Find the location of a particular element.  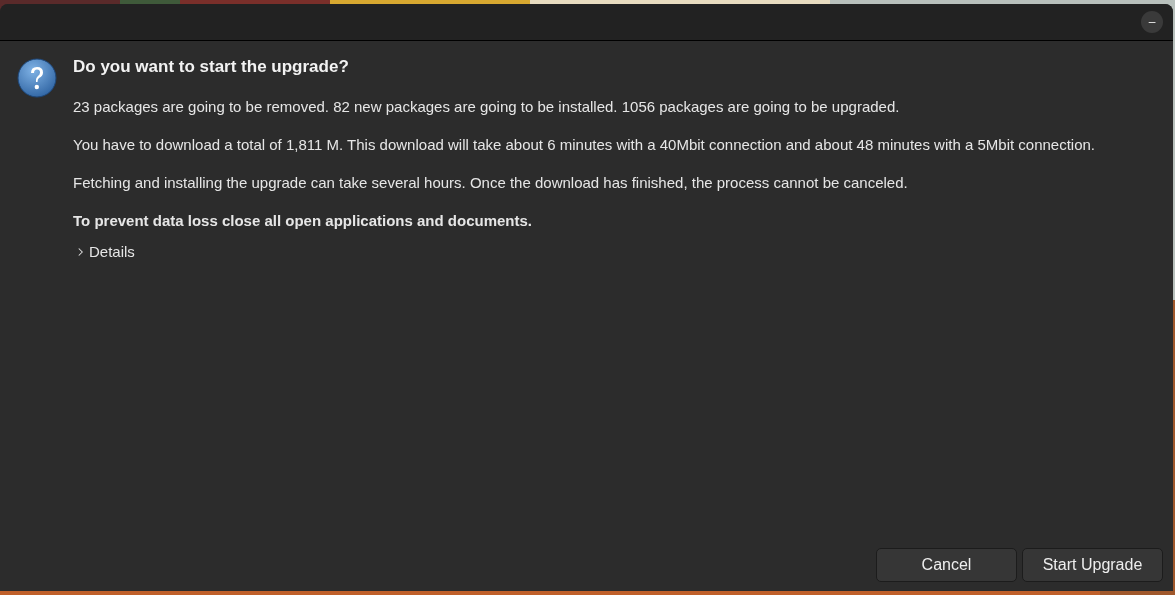

details-expander: Details is located at coordinates (104, 251).